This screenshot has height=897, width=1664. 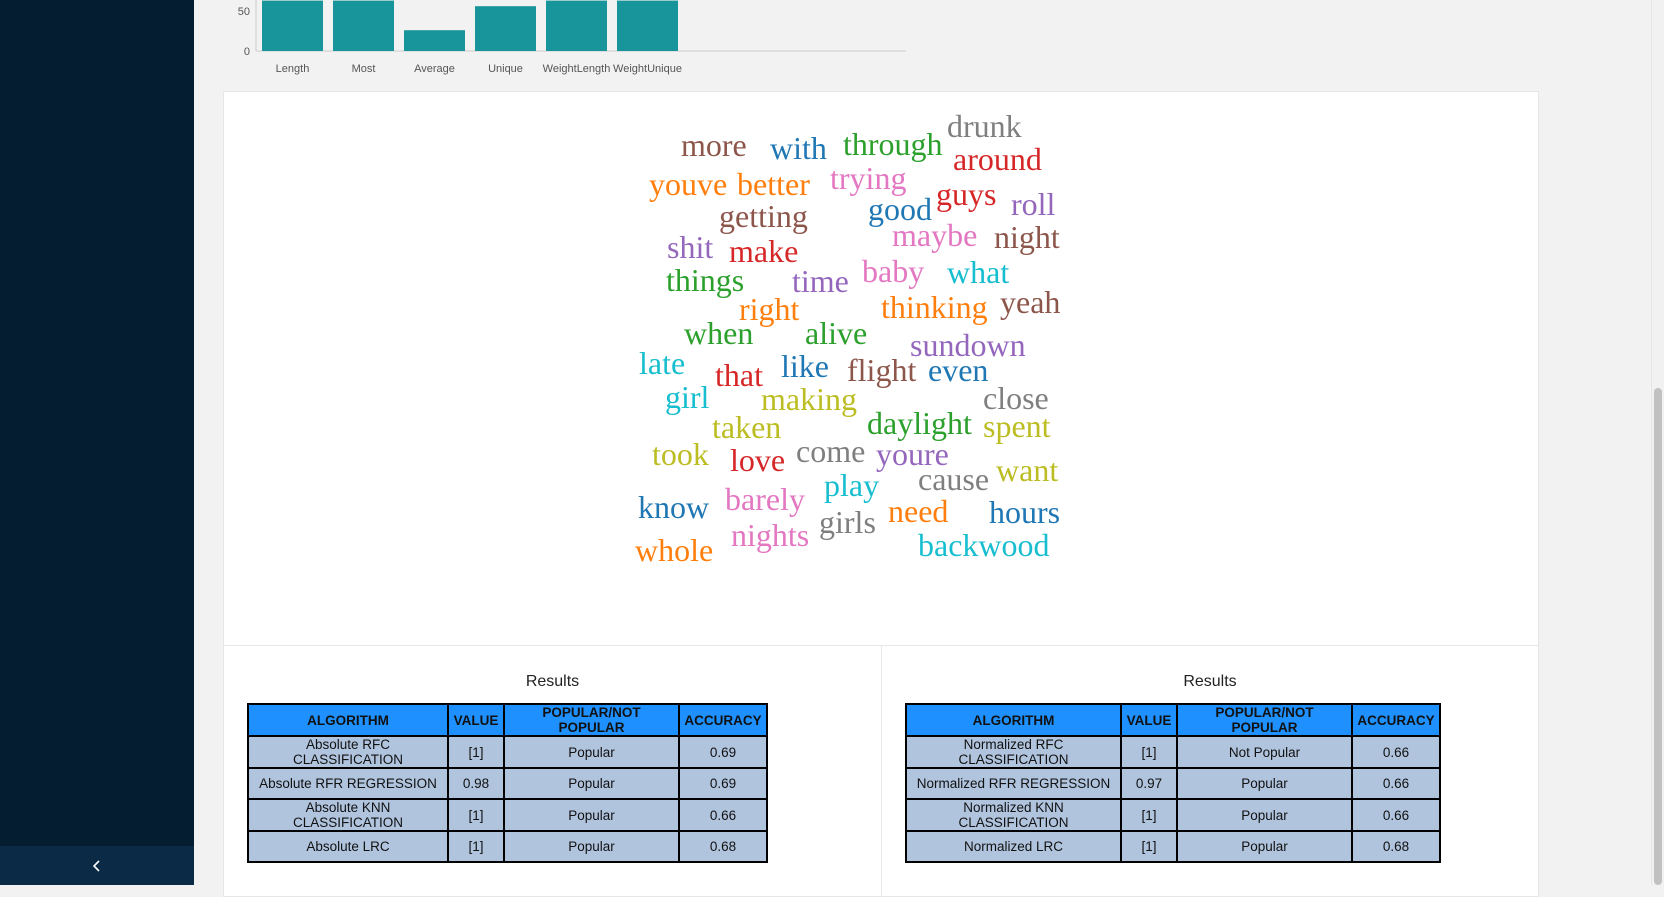 I want to click on algorithm-cell: Absolute LRC, so click(x=348, y=846).